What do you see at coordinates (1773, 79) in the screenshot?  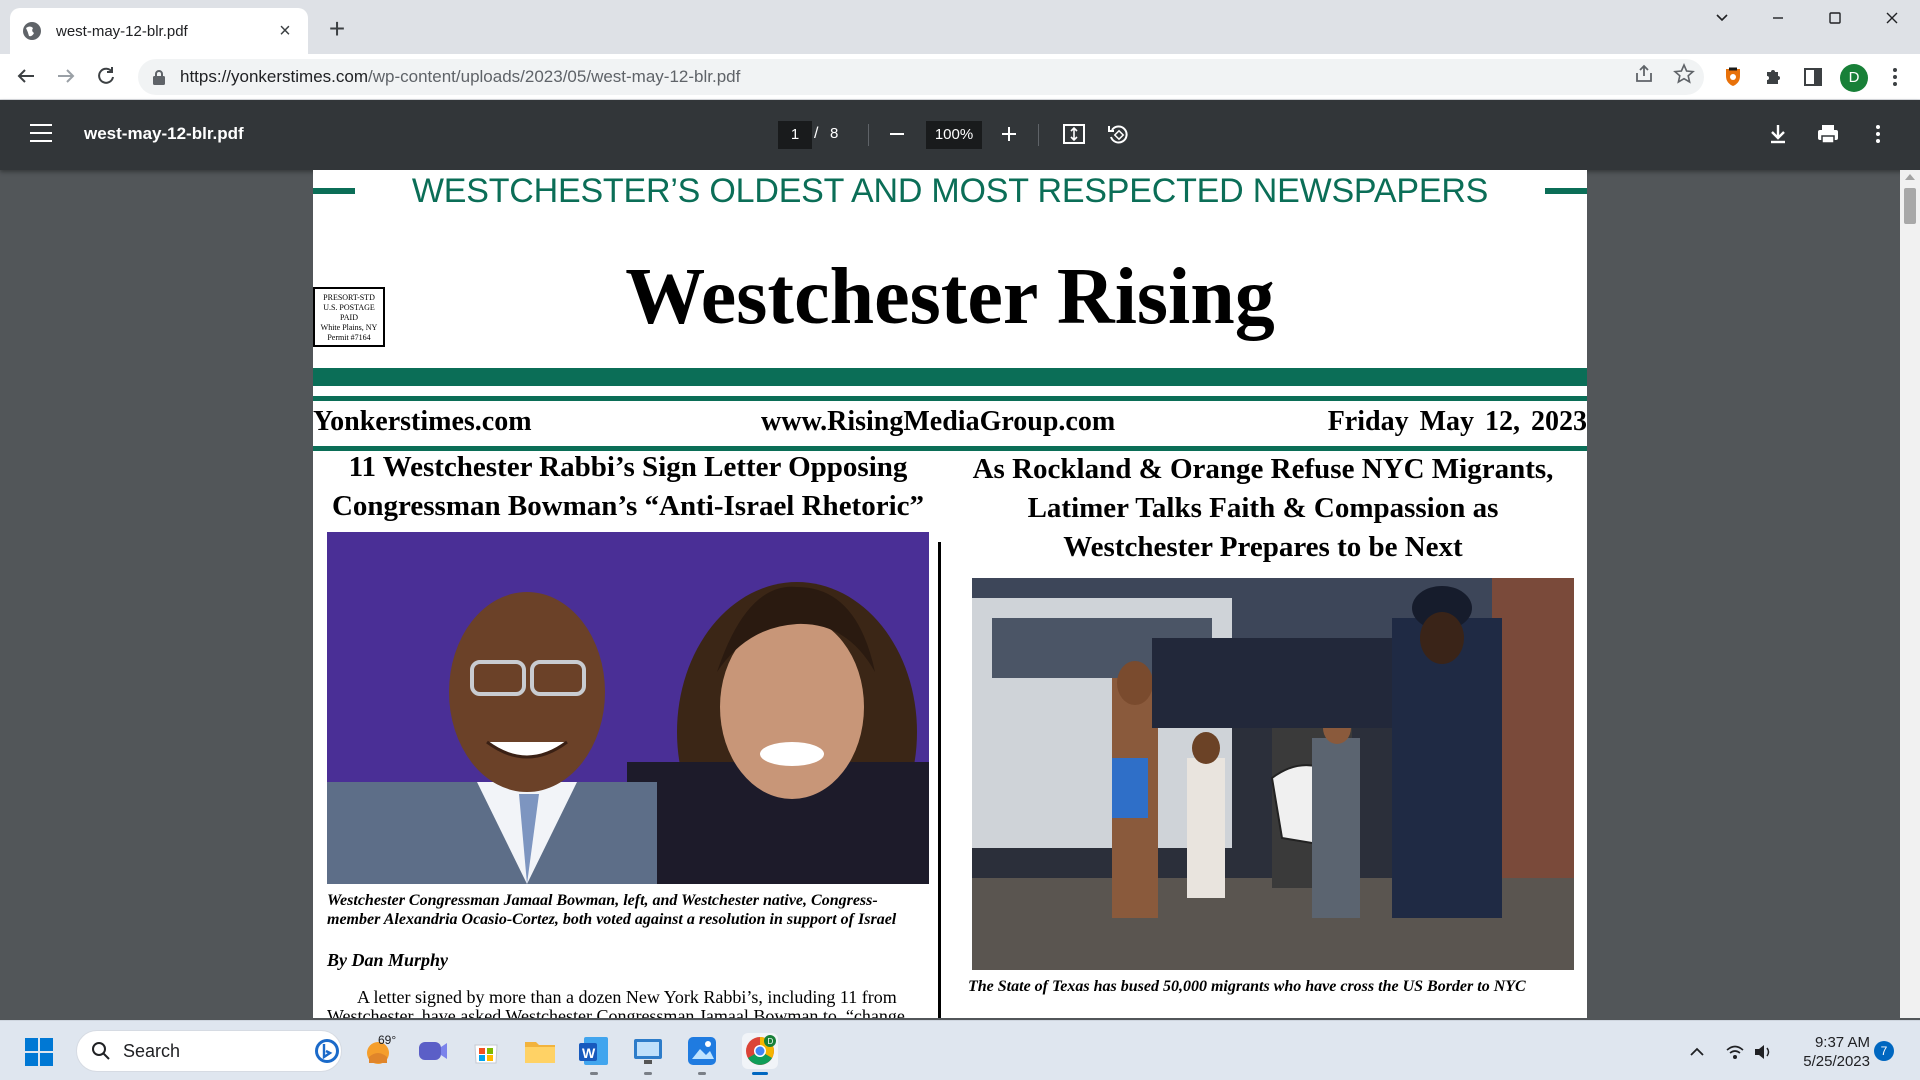 I see `extensions-puzzle-icon` at bounding box center [1773, 79].